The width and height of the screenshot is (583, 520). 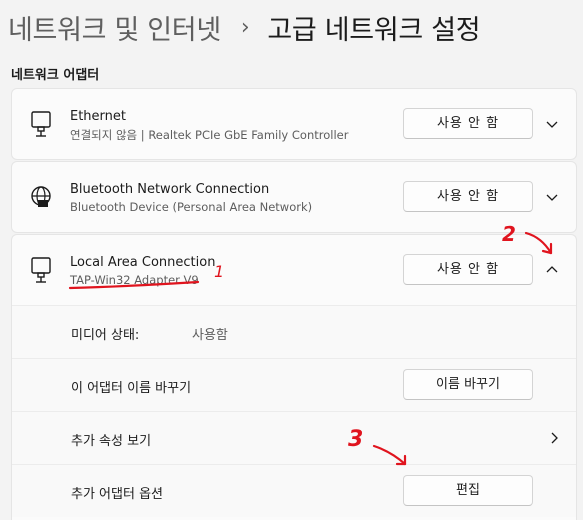 I want to click on disable-button-local-area-connection: 사용 안 함, so click(x=468, y=269).